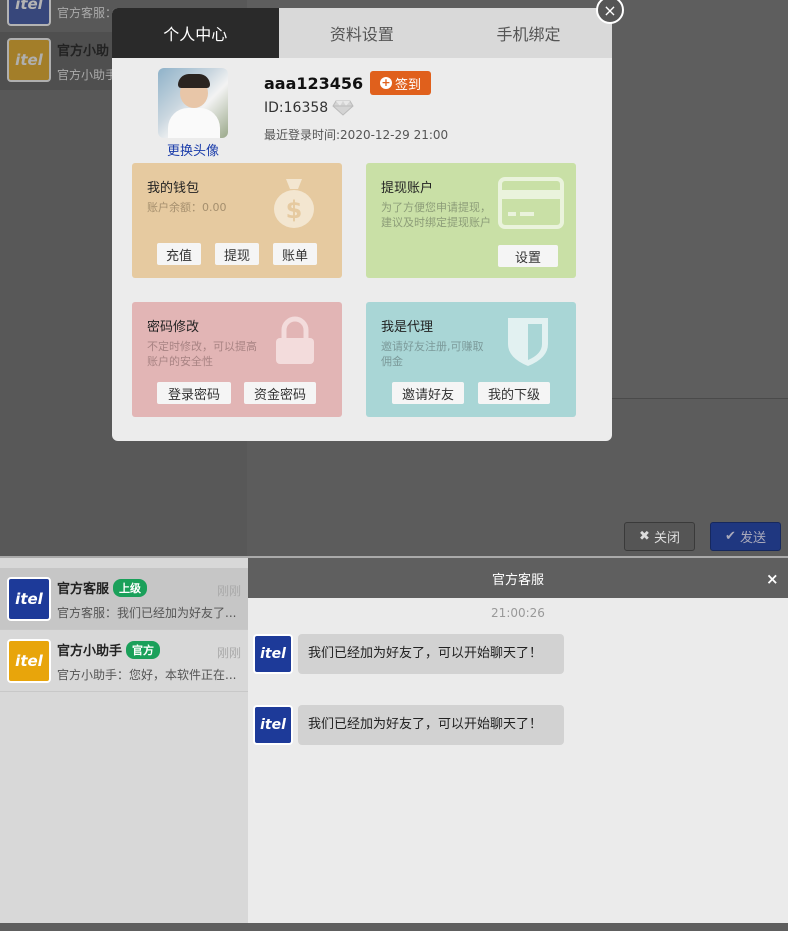  I want to click on withdraw-settings-button: 设置, so click(528, 256).